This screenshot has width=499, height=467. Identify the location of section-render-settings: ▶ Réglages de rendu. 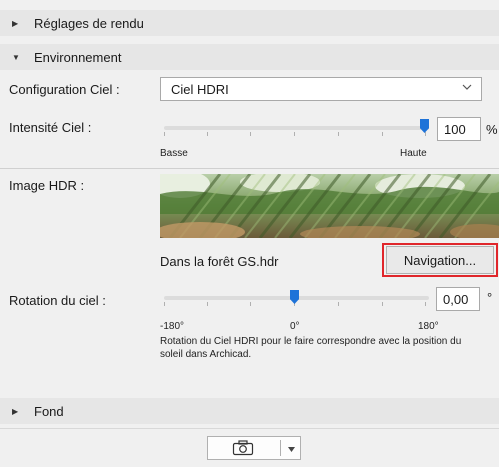
(249, 23).